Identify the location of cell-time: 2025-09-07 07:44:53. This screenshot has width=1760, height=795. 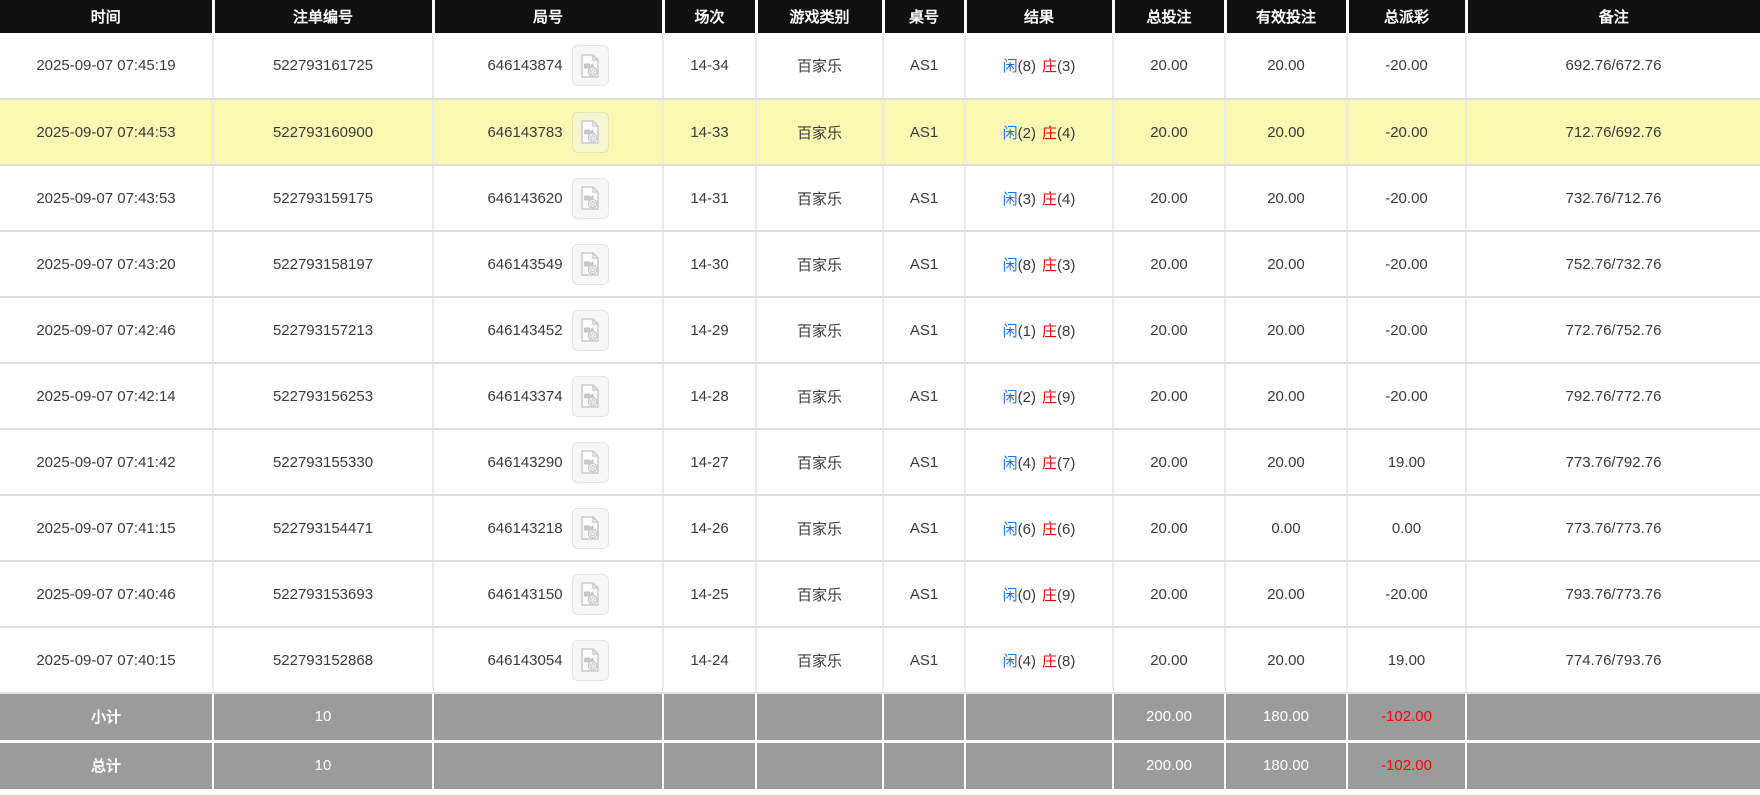
(107, 132).